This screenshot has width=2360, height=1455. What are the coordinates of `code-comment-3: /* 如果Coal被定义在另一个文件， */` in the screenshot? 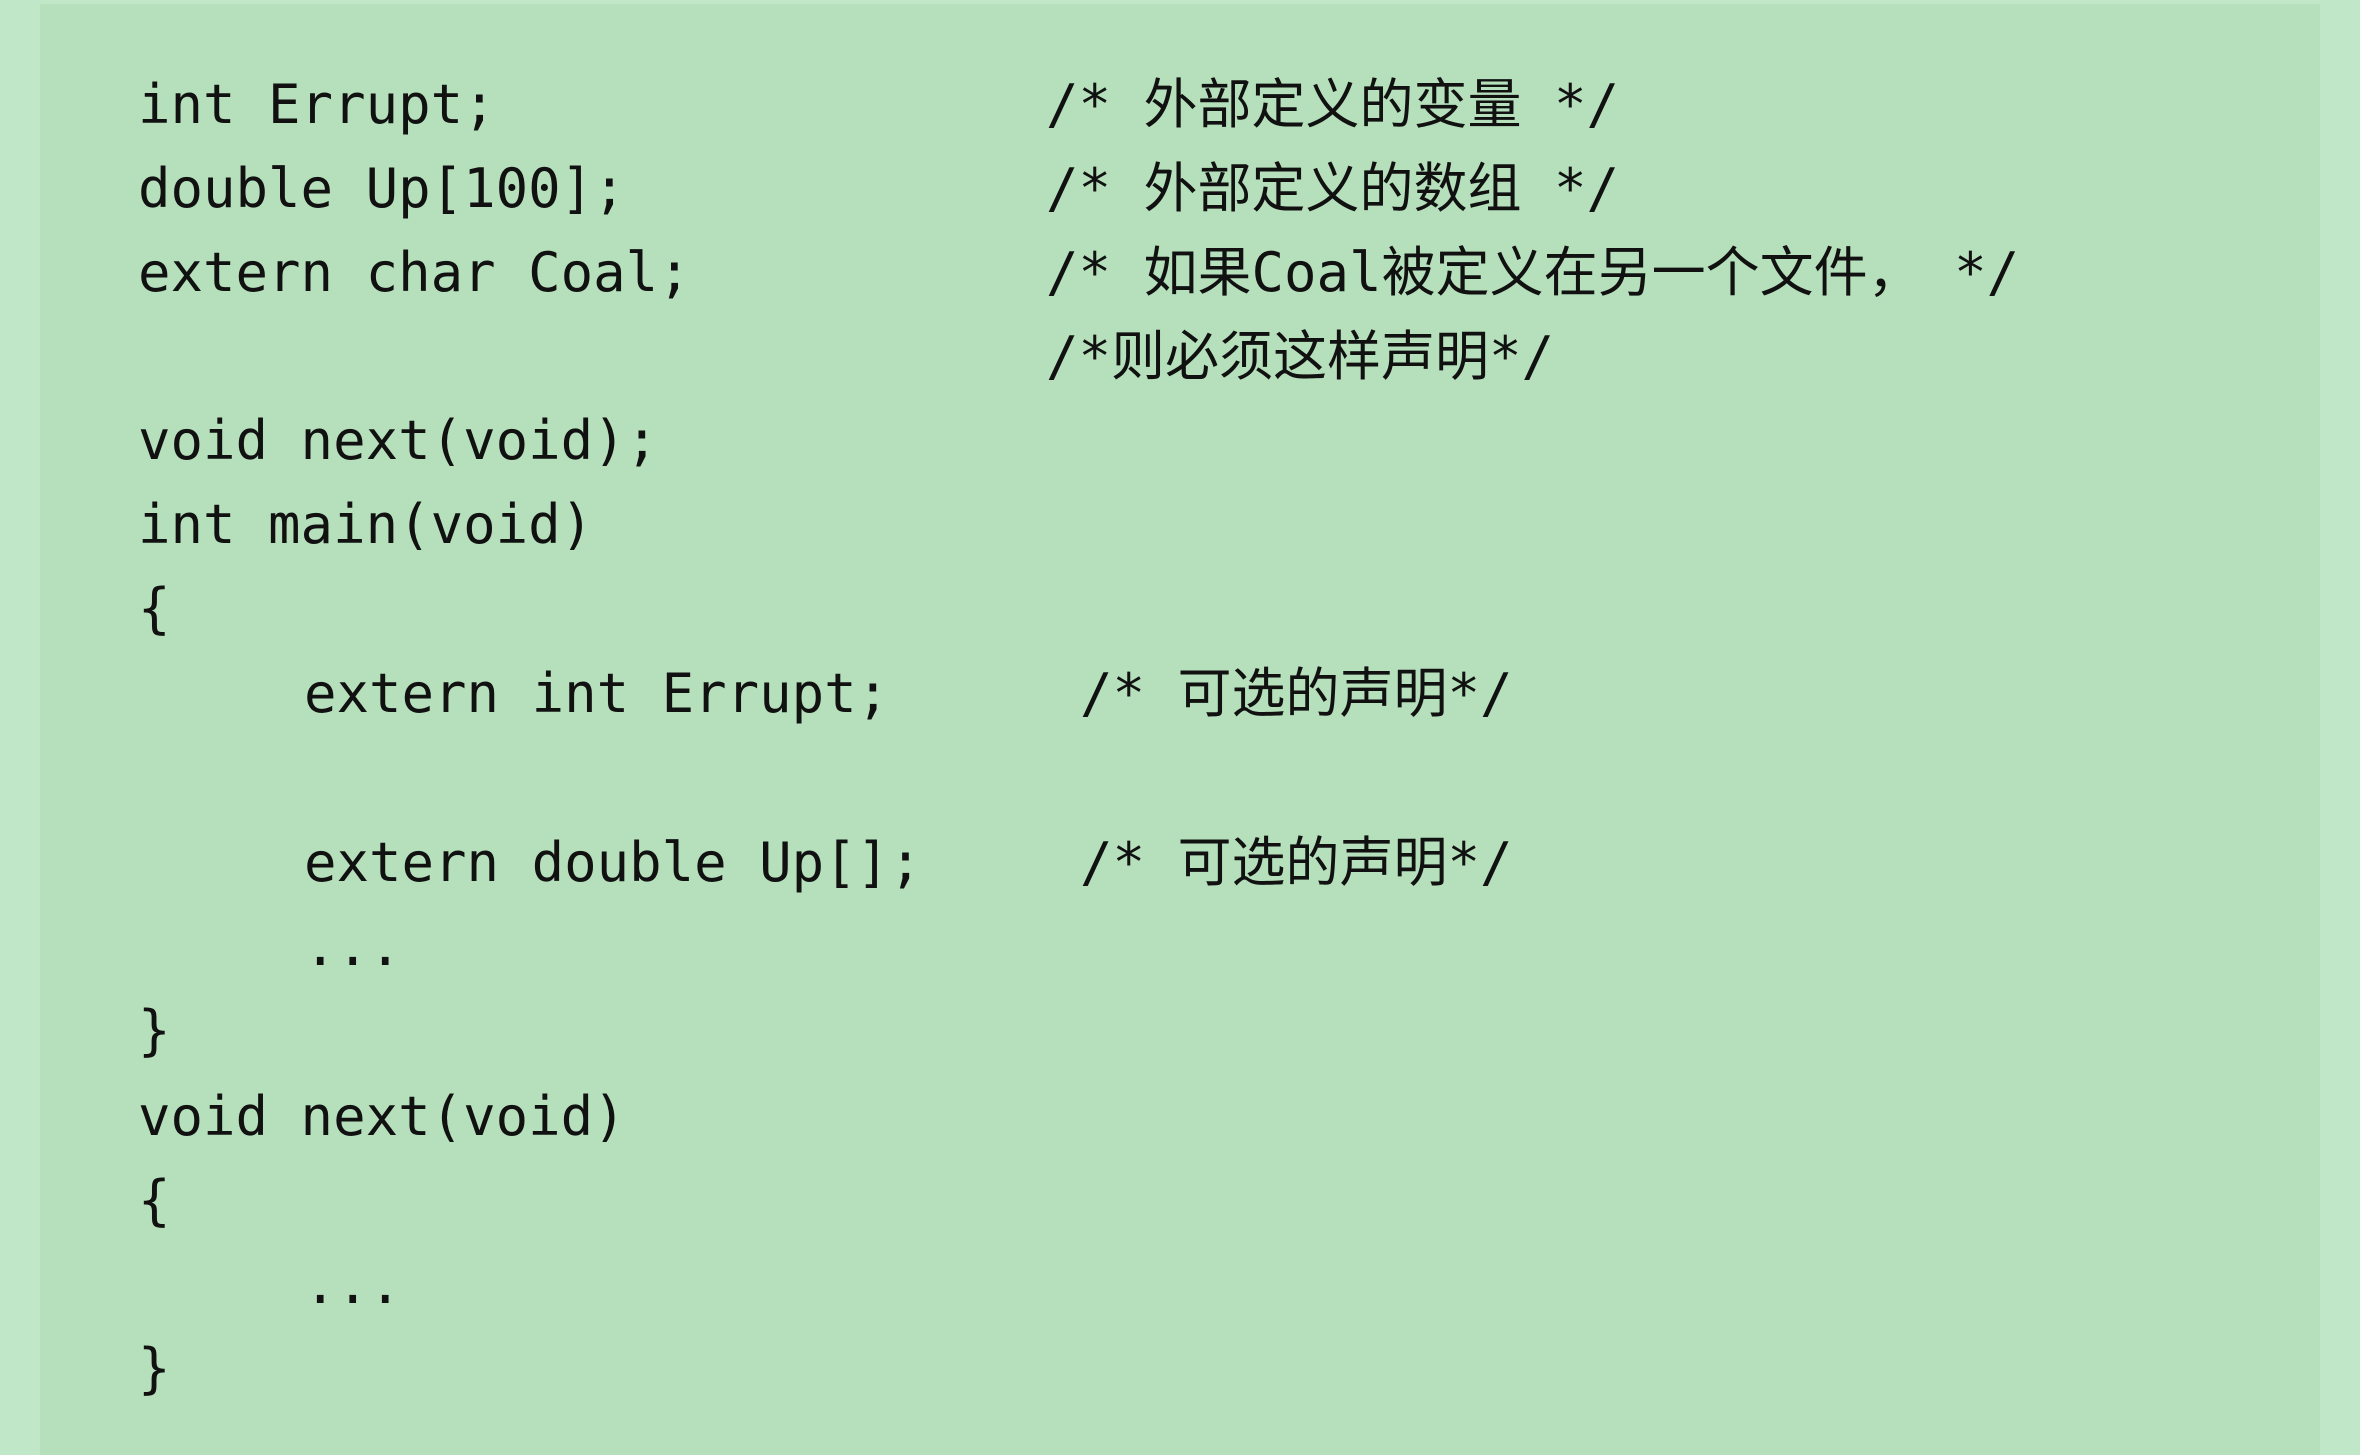 It's located at (1533, 272).